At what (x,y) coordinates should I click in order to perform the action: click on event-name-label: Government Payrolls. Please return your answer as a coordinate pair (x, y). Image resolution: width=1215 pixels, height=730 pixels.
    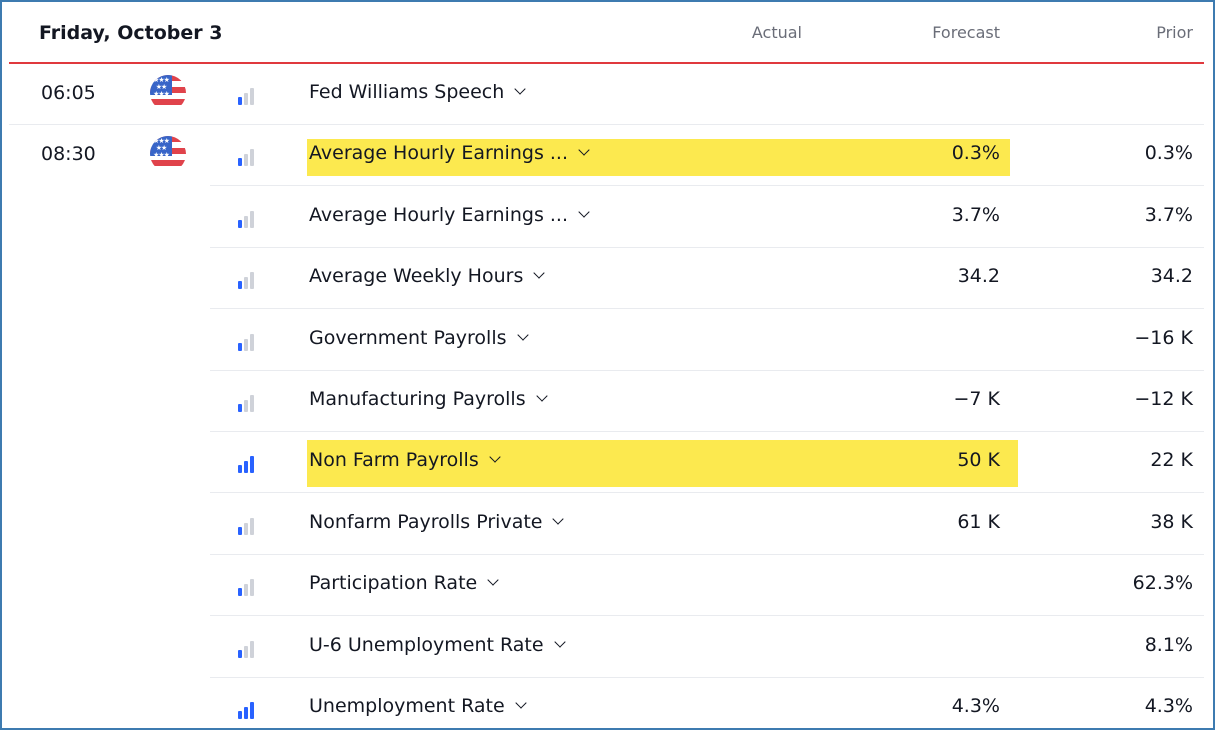
    Looking at the image, I should click on (408, 337).